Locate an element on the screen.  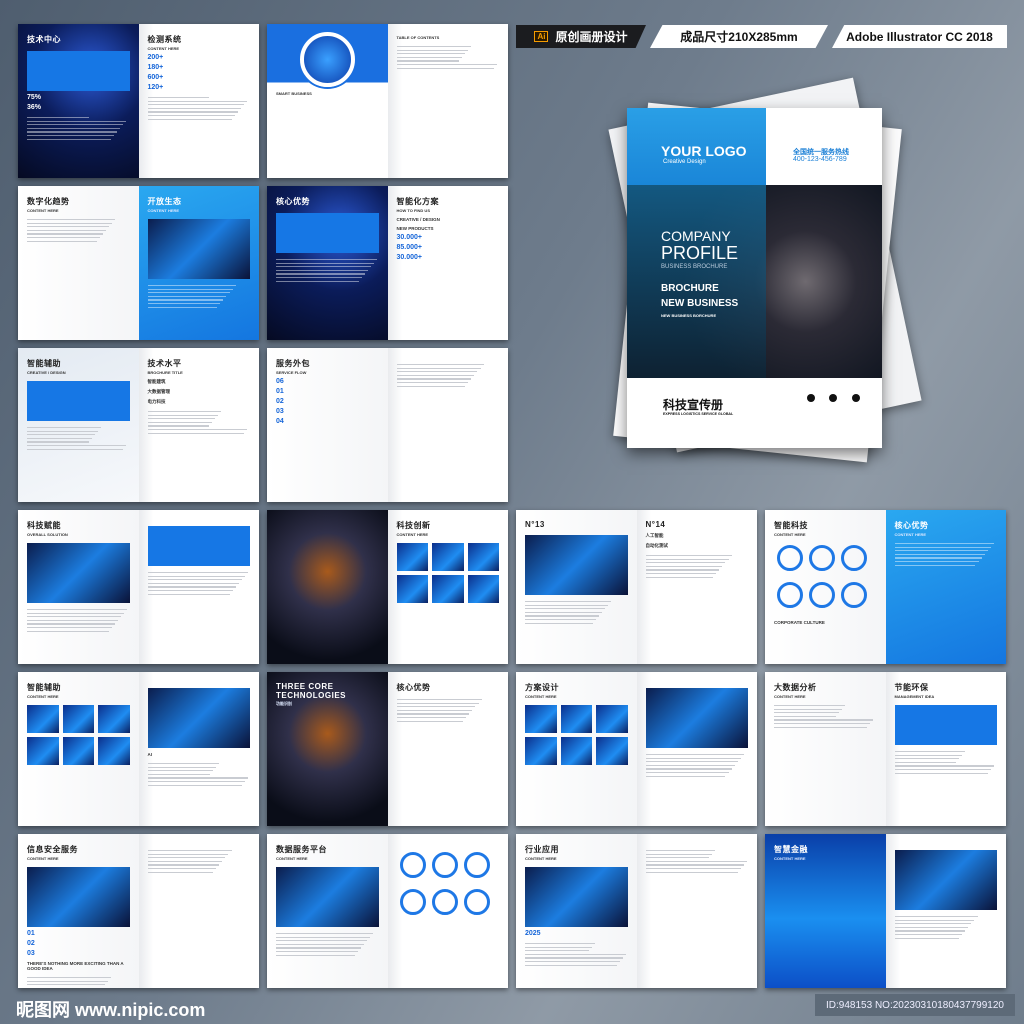
left-page: 大数据分析 CONTENT HERE is located at coordinates (825, 749).